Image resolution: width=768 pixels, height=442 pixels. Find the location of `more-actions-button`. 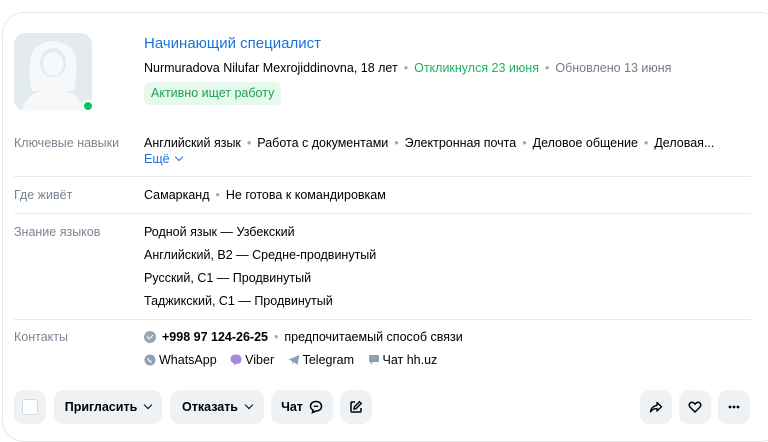

more-actions-button is located at coordinates (734, 407).